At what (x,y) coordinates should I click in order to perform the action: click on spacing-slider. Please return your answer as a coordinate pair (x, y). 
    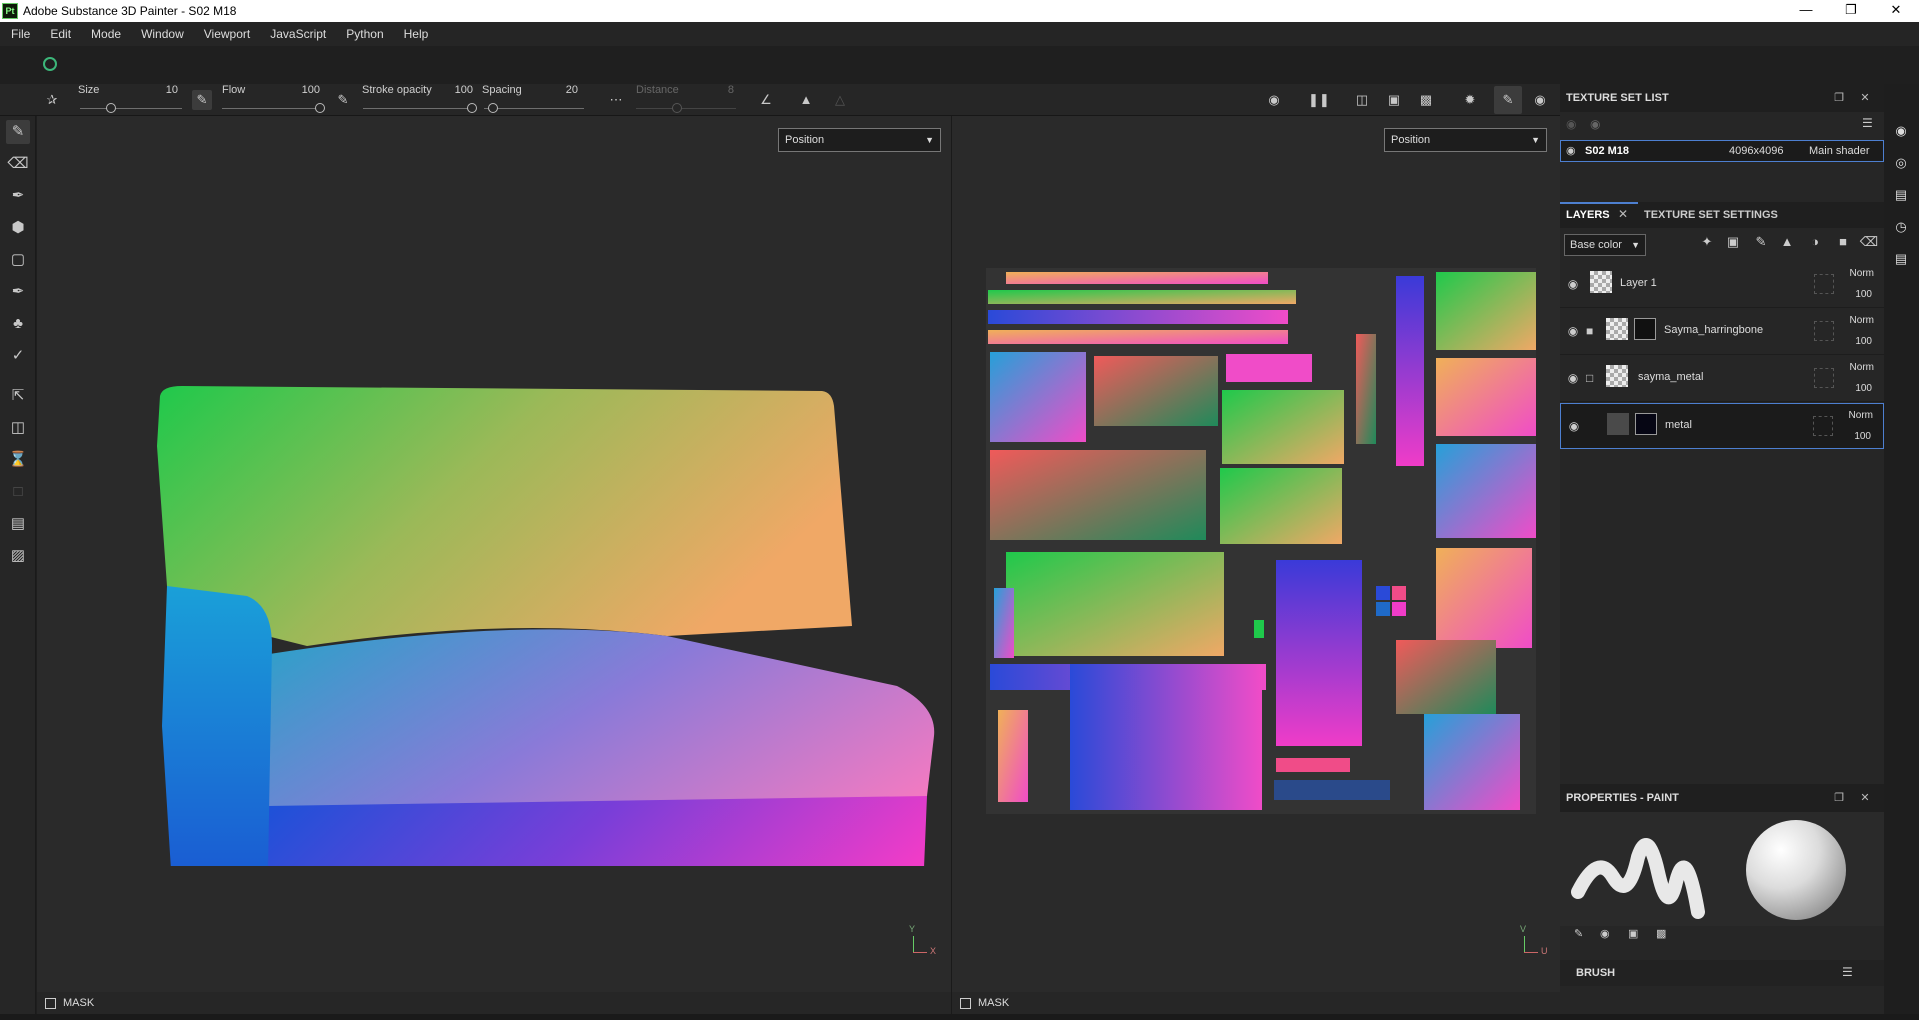
    Looking at the image, I should click on (534, 108).